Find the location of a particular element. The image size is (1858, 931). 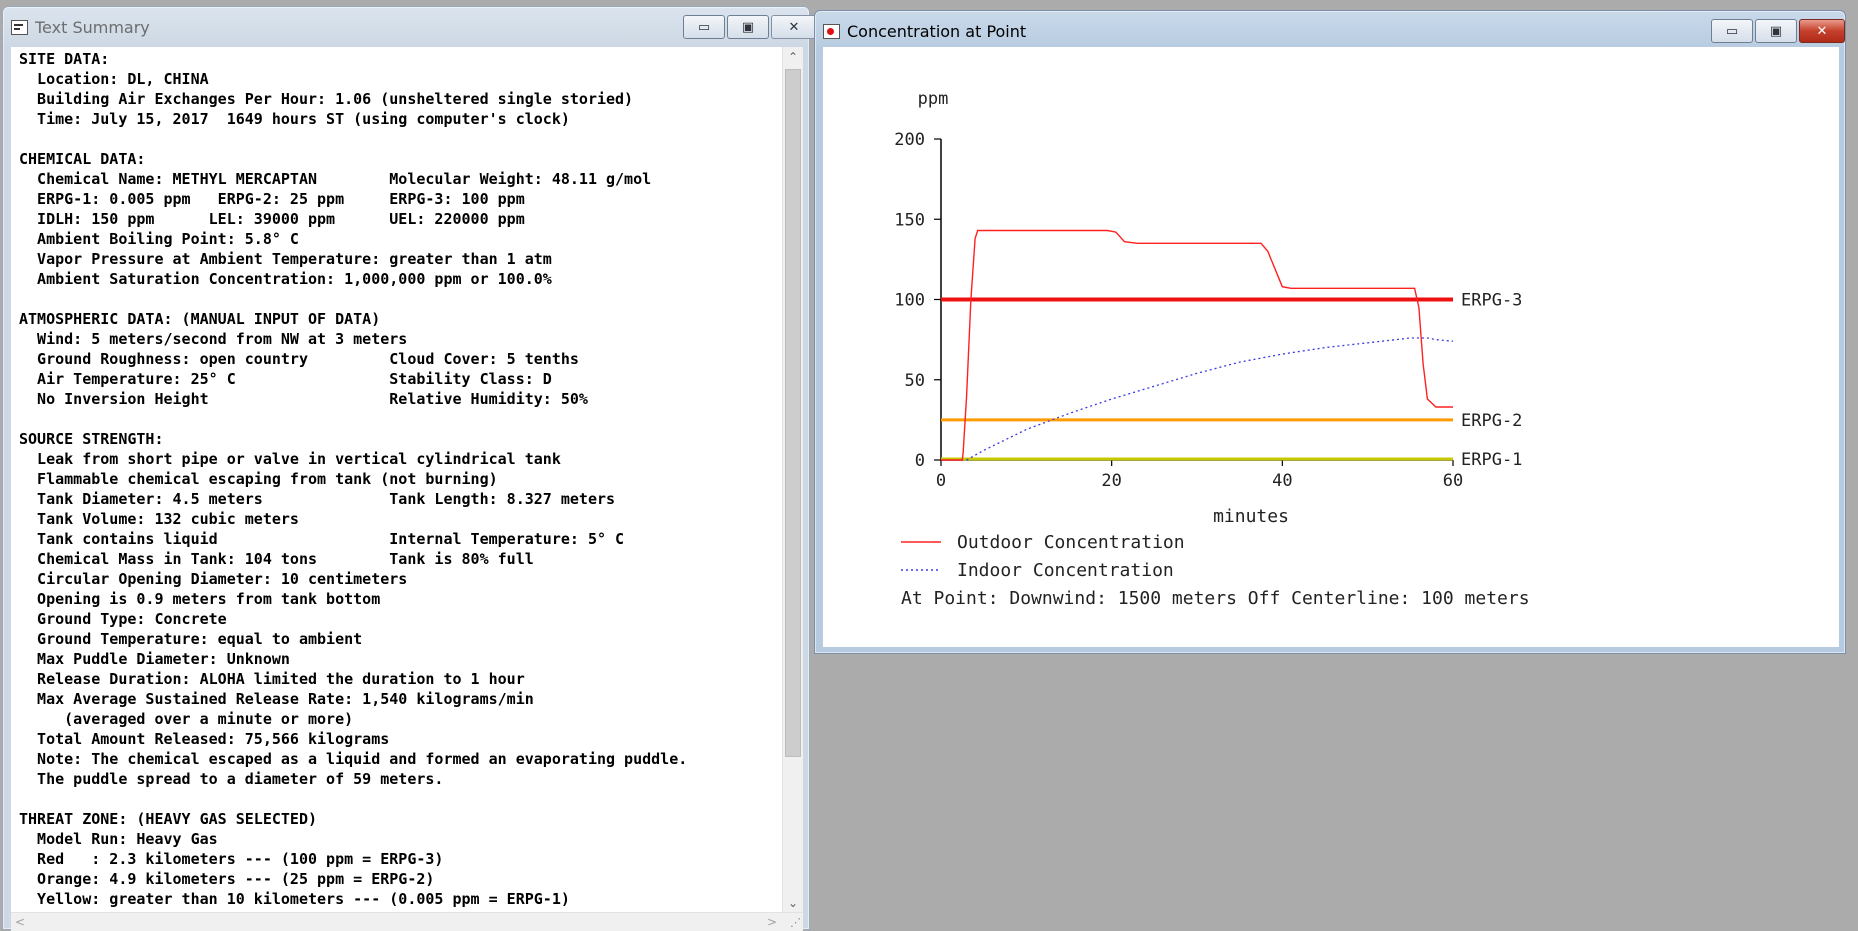

window-title: Concentration at Point is located at coordinates (937, 31).